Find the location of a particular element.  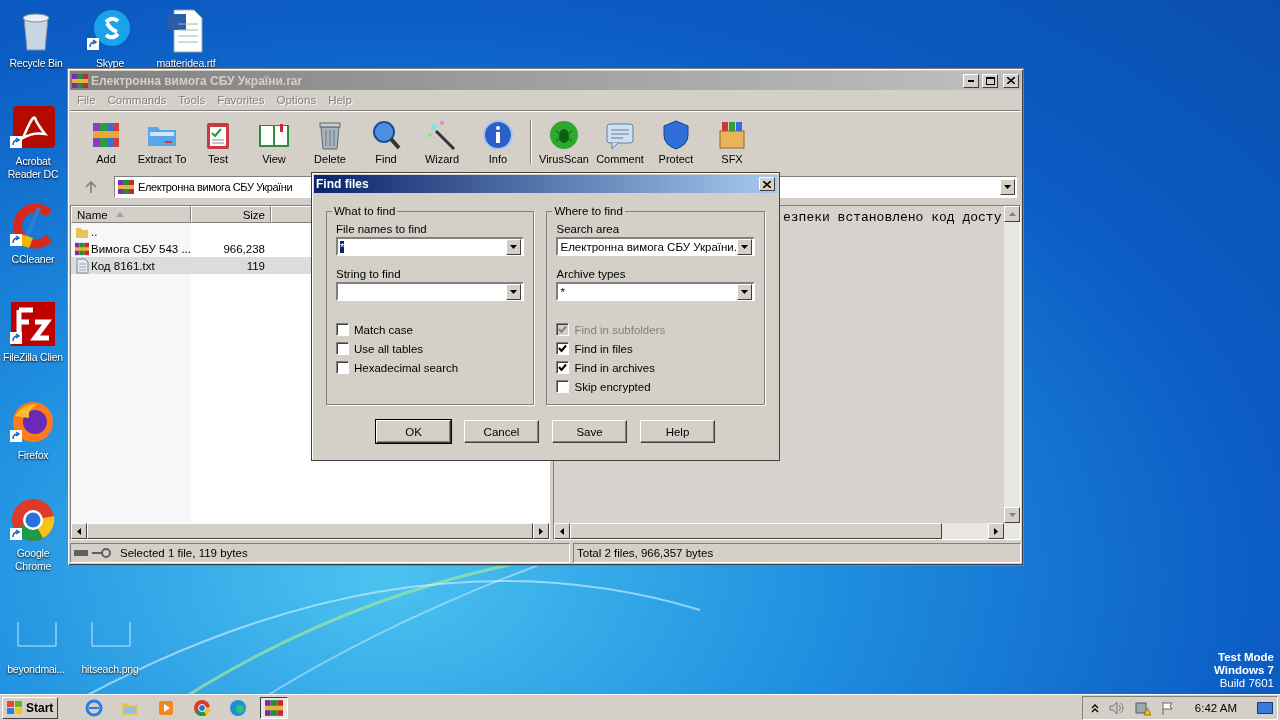

checkbox-label: Find in files is located at coordinates (603, 348).